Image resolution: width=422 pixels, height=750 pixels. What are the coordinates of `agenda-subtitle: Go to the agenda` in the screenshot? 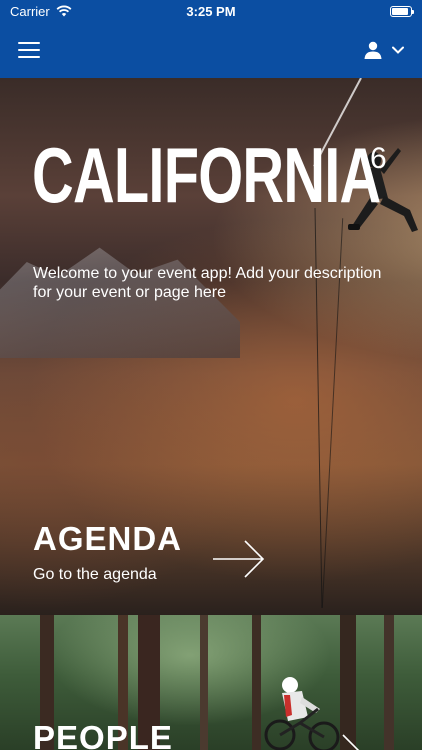 It's located at (95, 574).